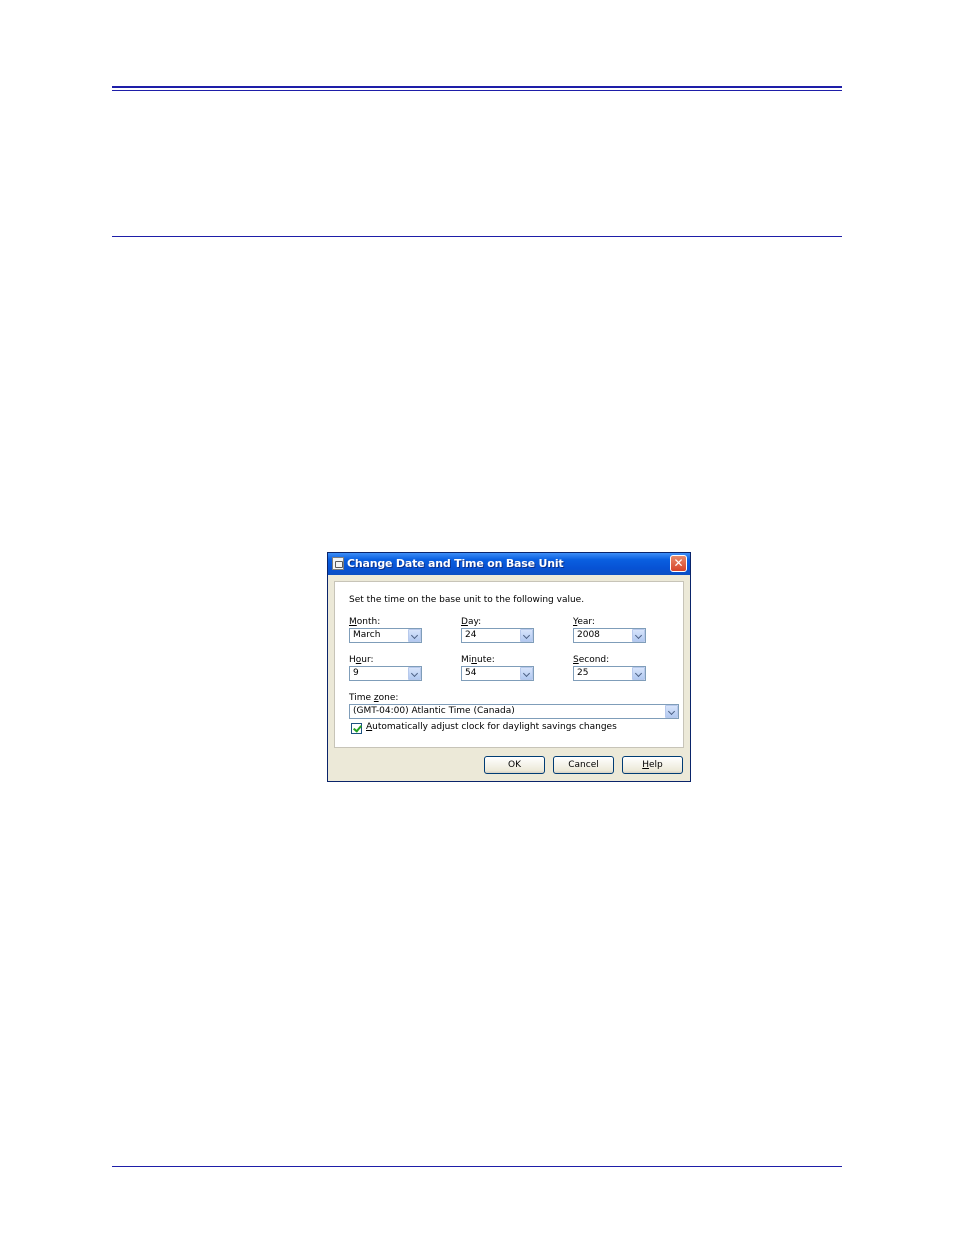 Image resolution: width=954 pixels, height=1235 pixels. I want to click on dialog-titlebar: Change Date and Time on Base Unit ✕, so click(509, 564).